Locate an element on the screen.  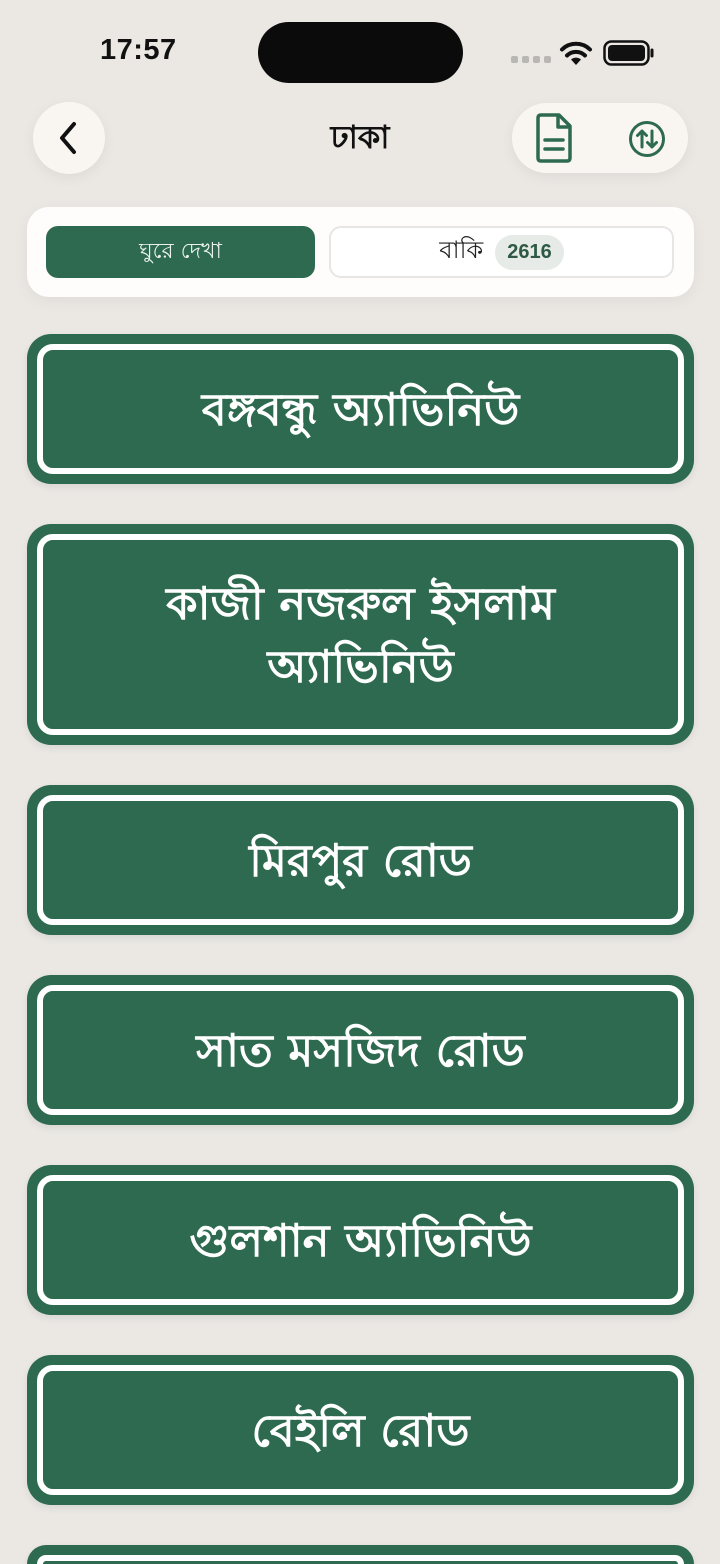
place-card: মিরপুর রোড is located at coordinates (360, 860).